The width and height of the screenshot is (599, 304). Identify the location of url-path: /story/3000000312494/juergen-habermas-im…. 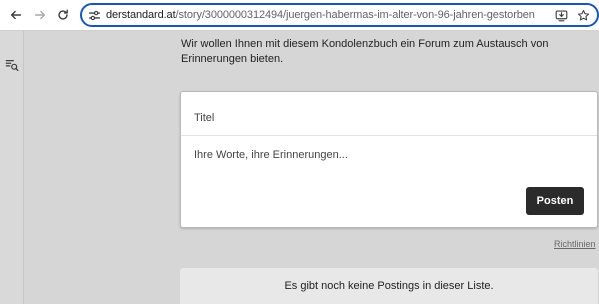
(355, 15).